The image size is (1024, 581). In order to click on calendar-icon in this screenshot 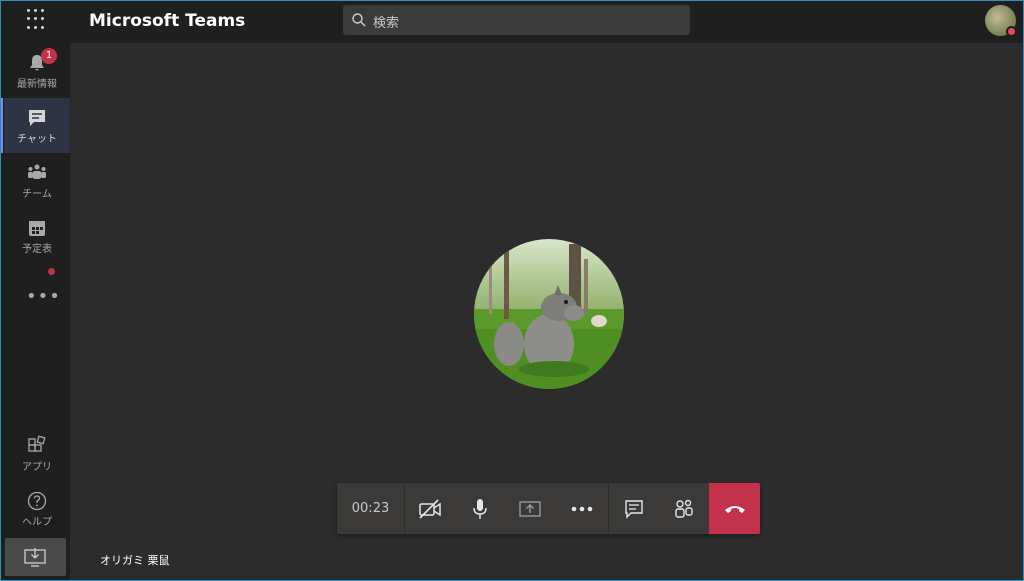, I will do `click(37, 228)`.